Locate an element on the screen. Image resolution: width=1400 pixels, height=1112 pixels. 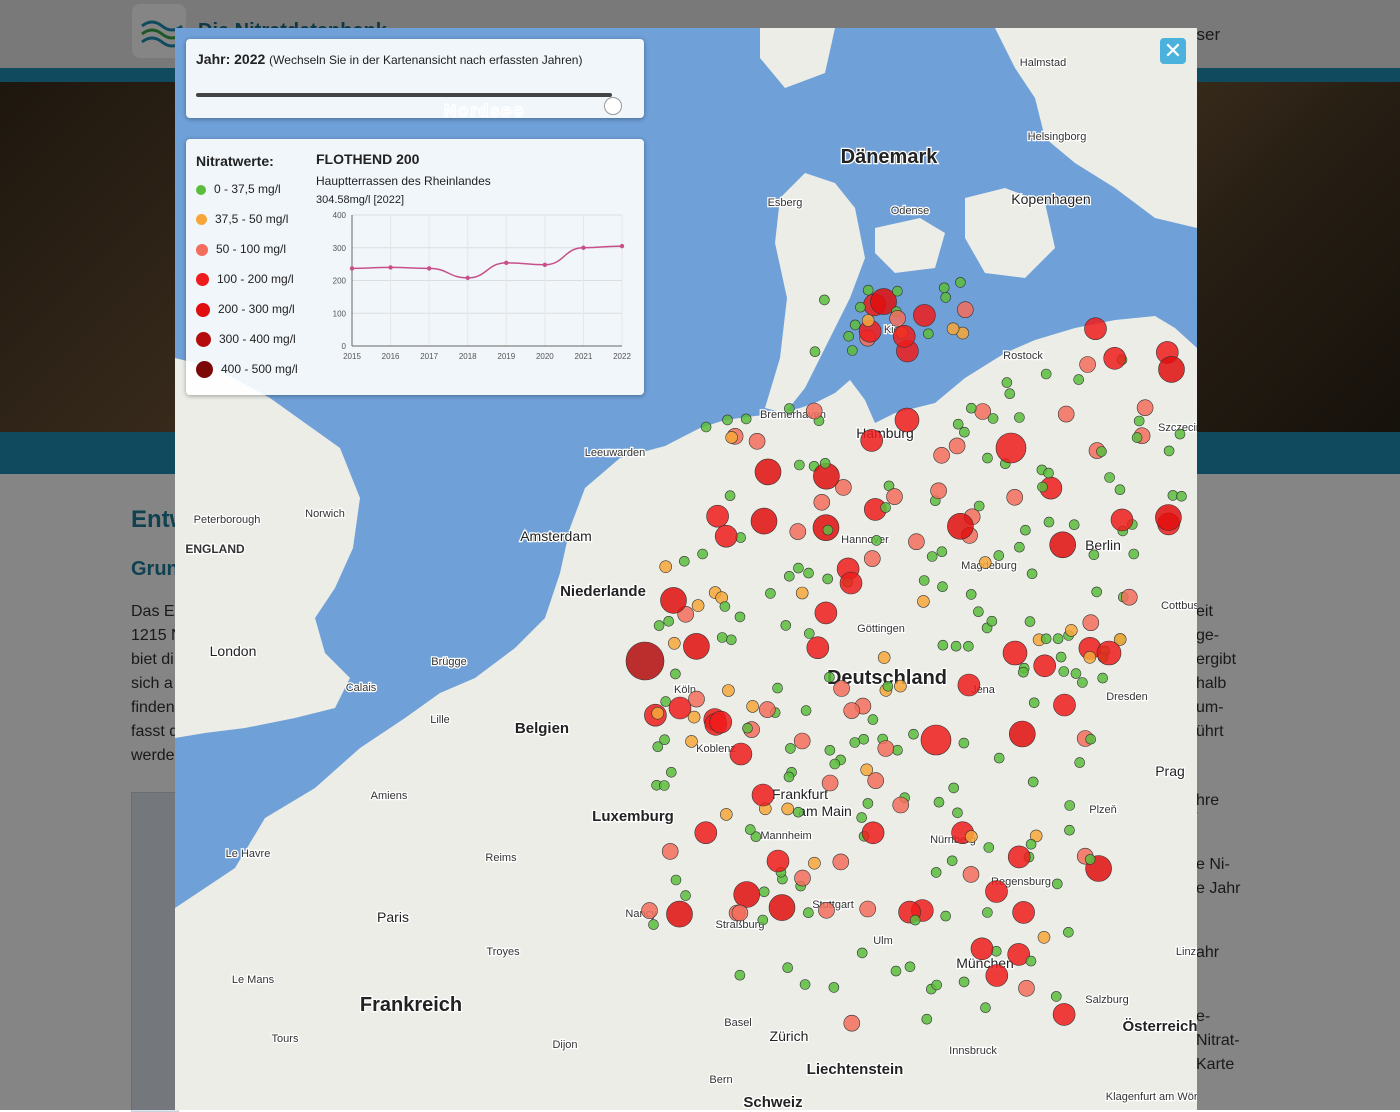
close-button: ✕ is located at coordinates (1173, 51).